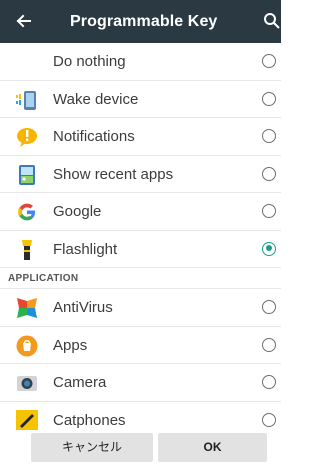 The height and width of the screenshot is (465, 320). What do you see at coordinates (27, 212) in the screenshot?
I see `google-icon` at bounding box center [27, 212].